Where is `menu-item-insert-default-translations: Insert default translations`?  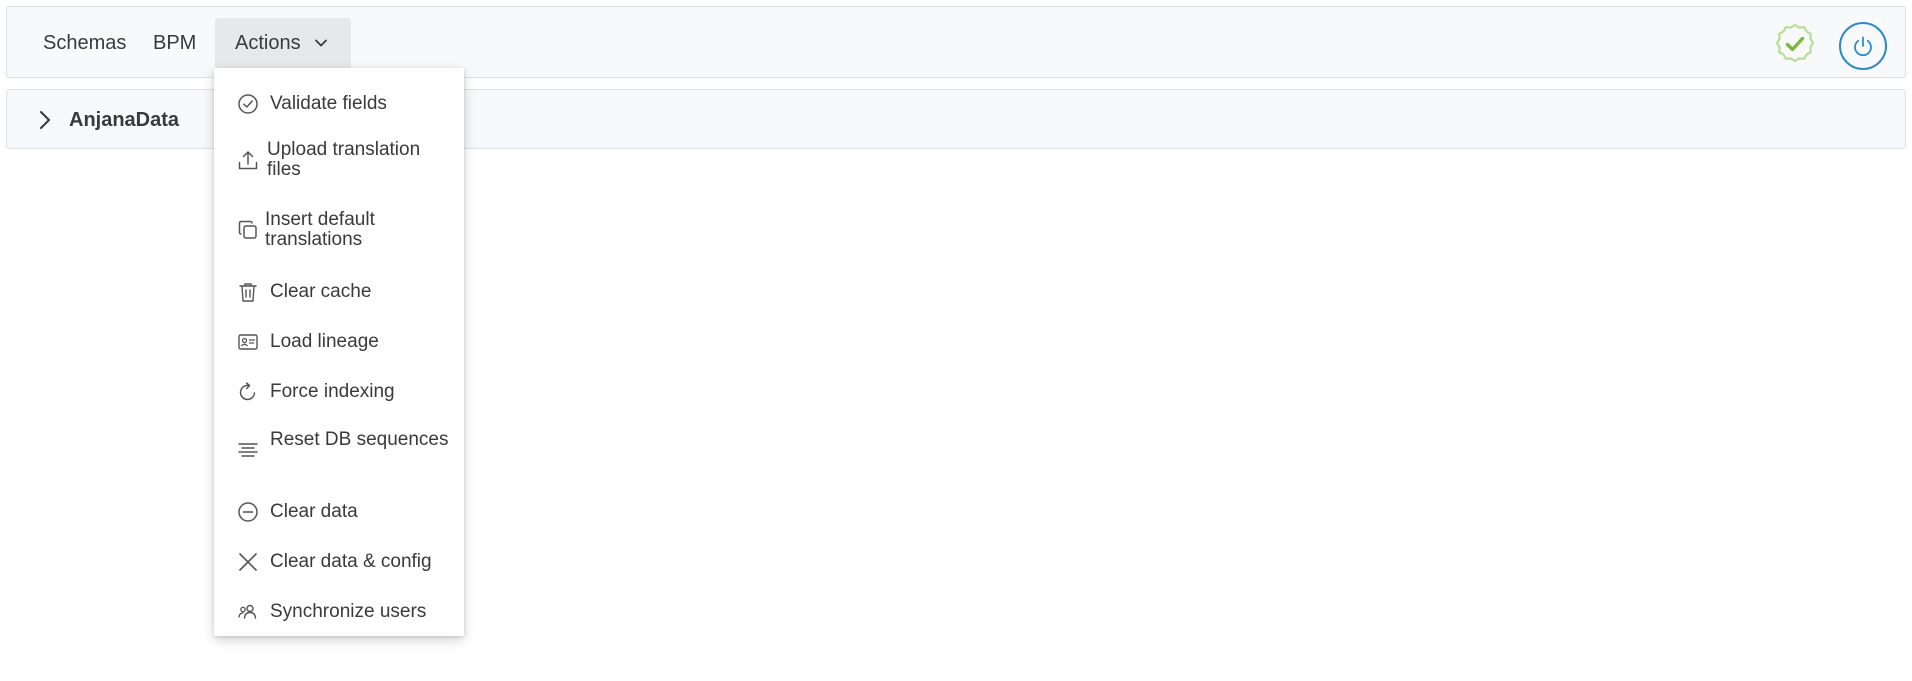
menu-item-insert-default-translations: Insert default translations is located at coordinates (339, 230).